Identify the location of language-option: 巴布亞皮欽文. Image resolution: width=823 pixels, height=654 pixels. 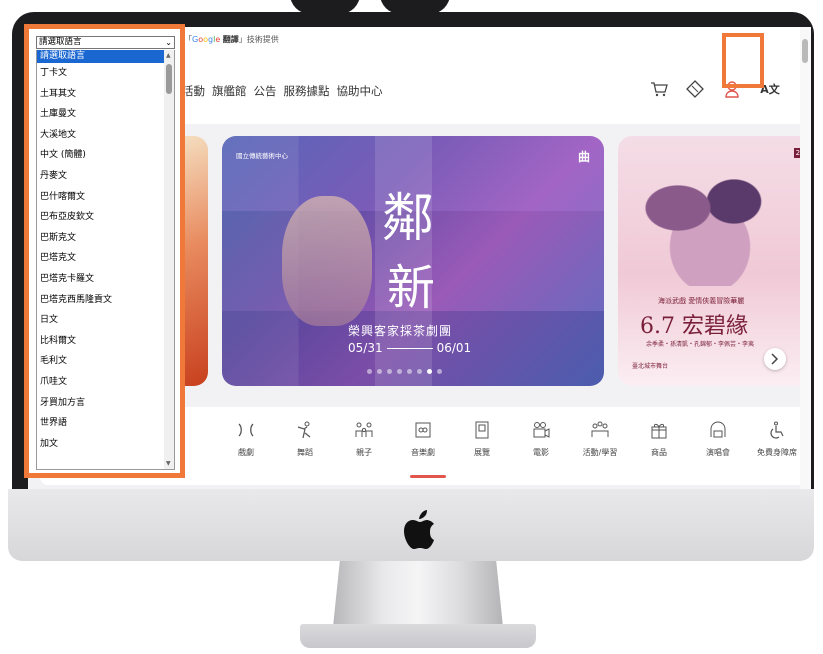
(105, 217).